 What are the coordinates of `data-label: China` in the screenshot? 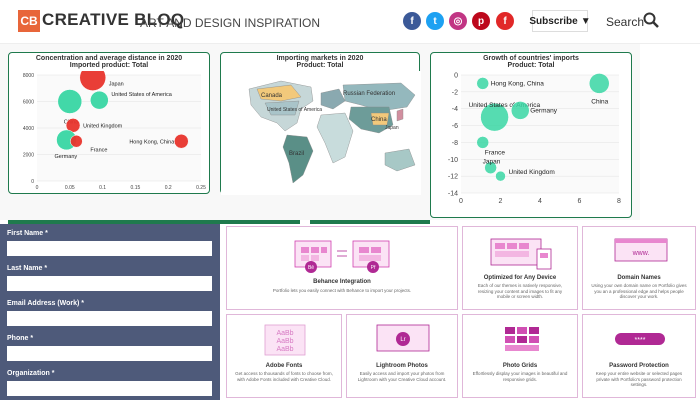 It's located at (599, 101).